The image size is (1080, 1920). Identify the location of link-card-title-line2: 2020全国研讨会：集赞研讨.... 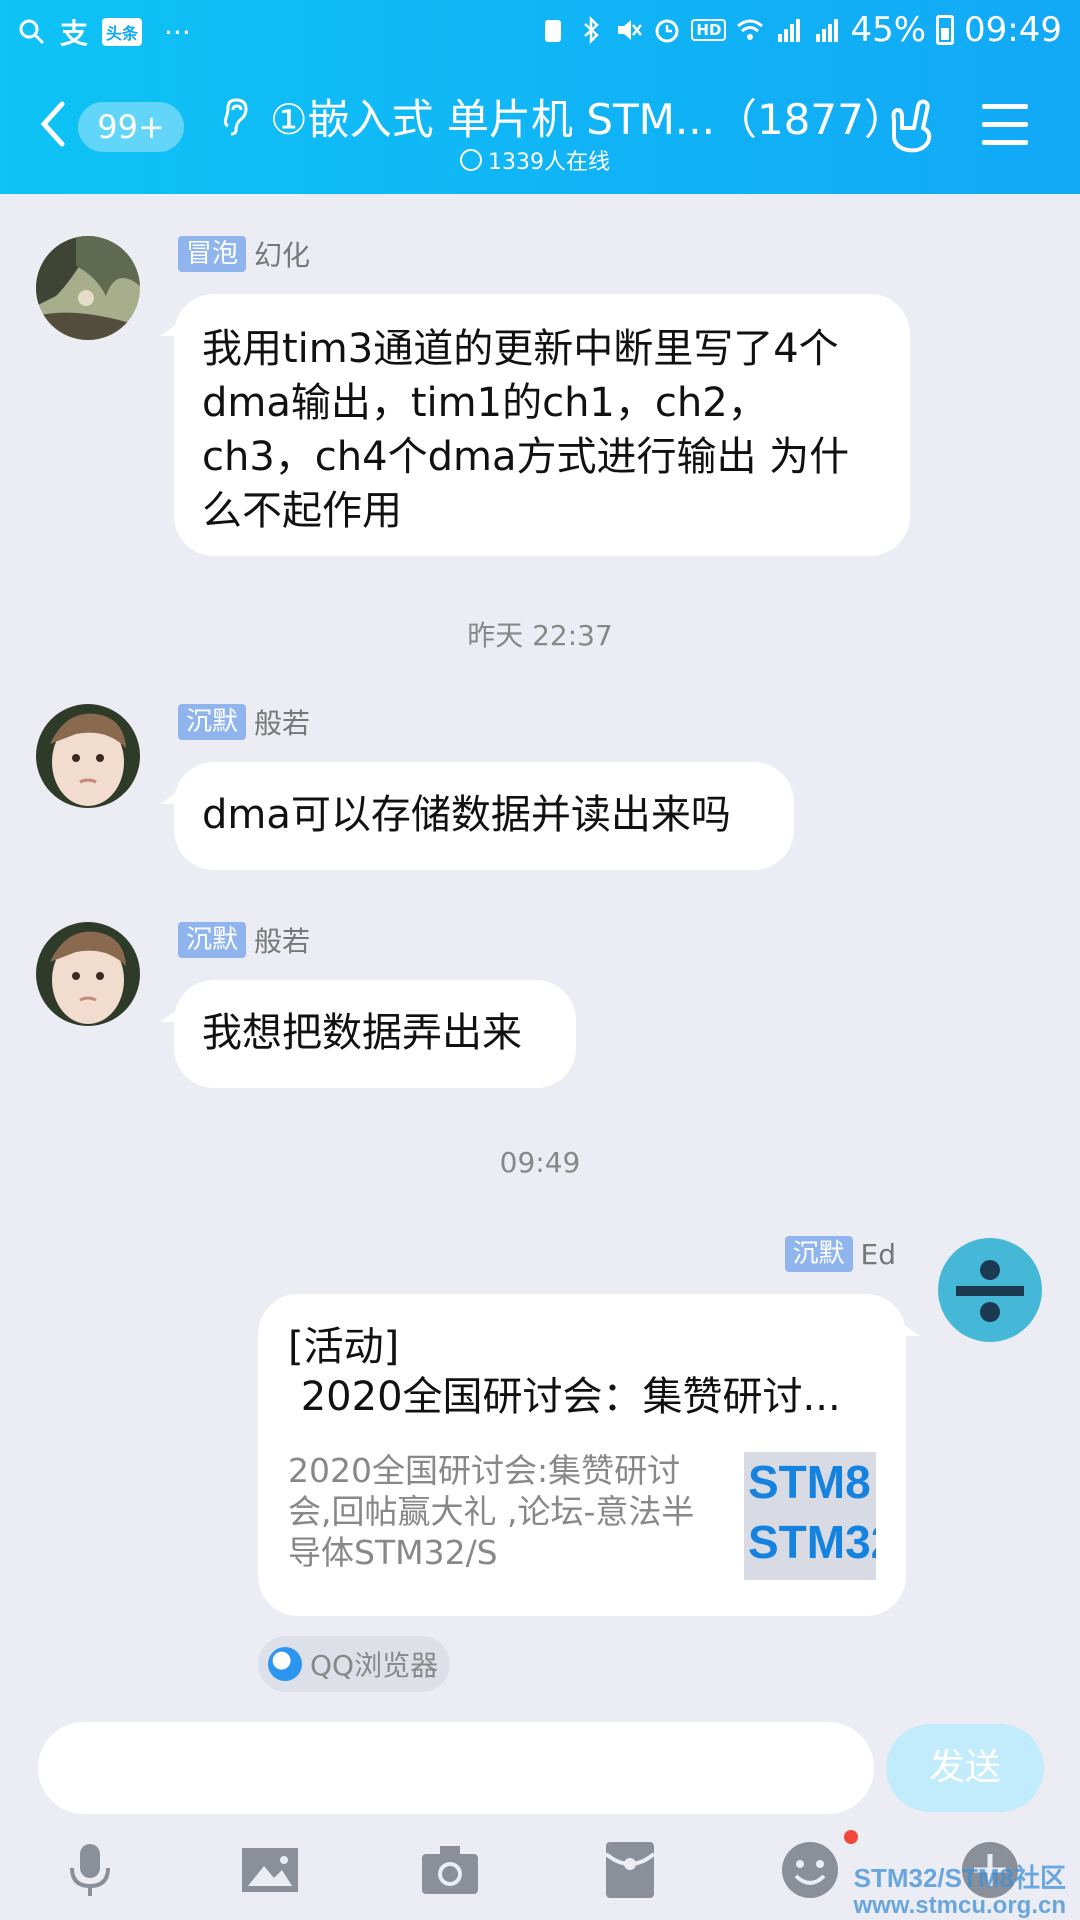
(564, 1397).